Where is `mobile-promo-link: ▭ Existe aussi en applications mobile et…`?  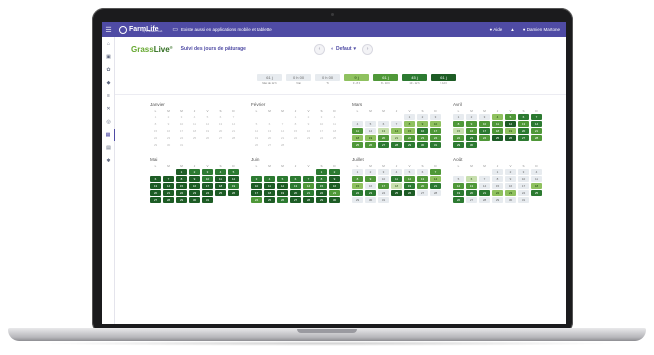 mobile-promo-link: ▭ Existe aussi en applications mobile et… is located at coordinates (221, 29).